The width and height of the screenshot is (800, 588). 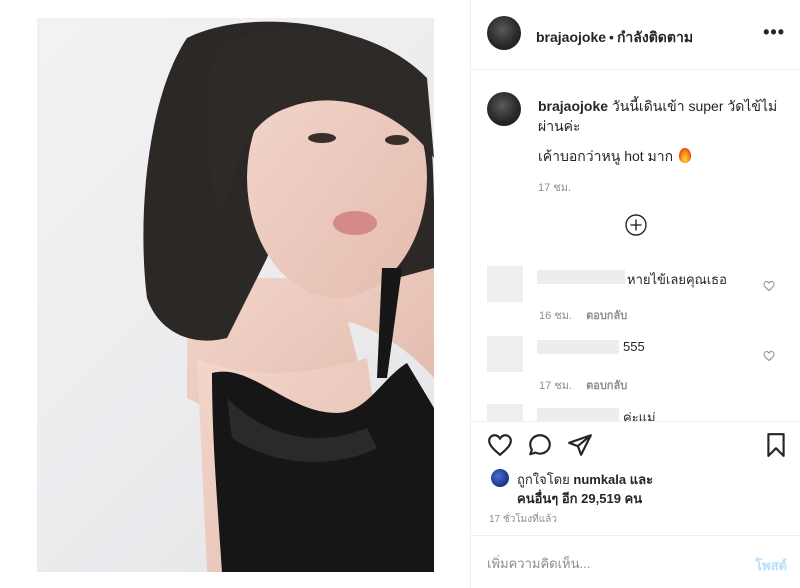 I want to click on add-comment-input, so click(x=602, y=563).